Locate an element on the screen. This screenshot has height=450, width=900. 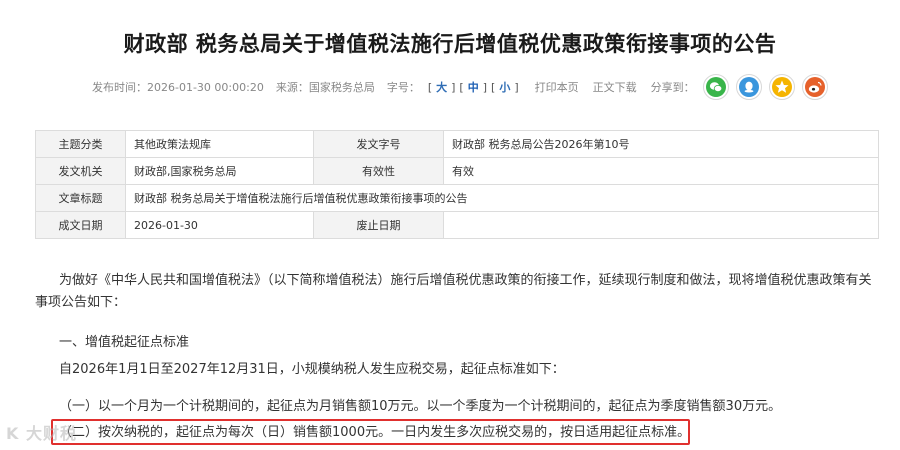
issuer-label: 发文机关 is located at coordinates (80, 171).